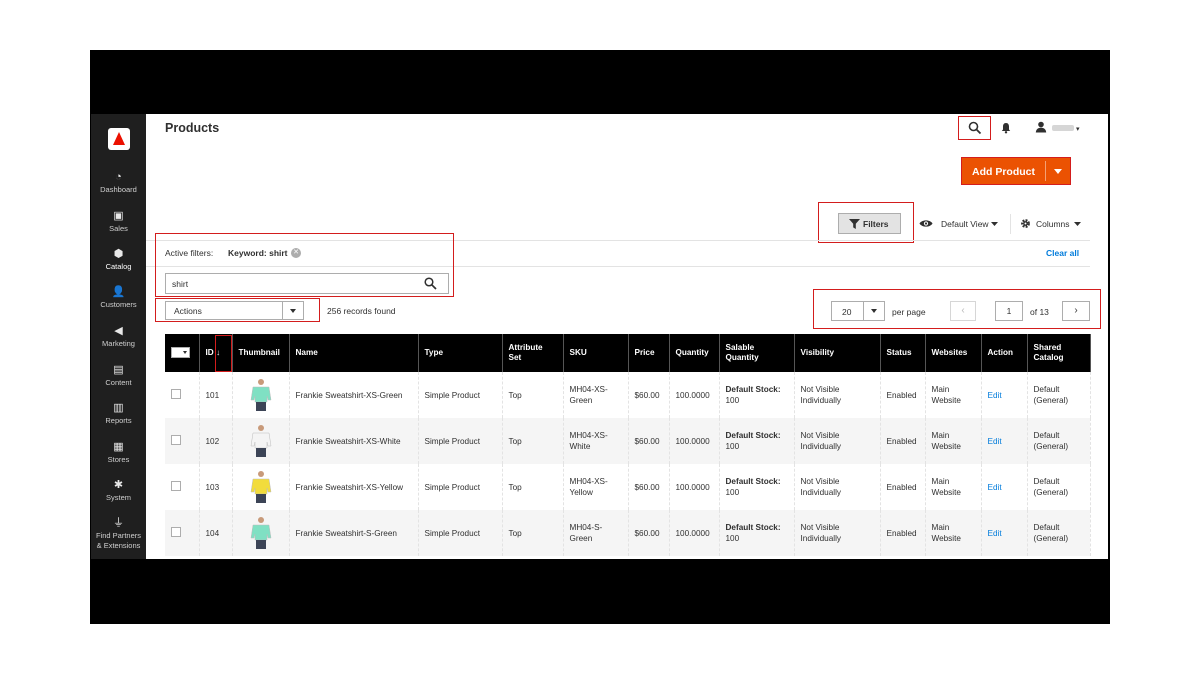  What do you see at coordinates (903, 395) in the screenshot?
I see `cell-status: Enabled` at bounding box center [903, 395].